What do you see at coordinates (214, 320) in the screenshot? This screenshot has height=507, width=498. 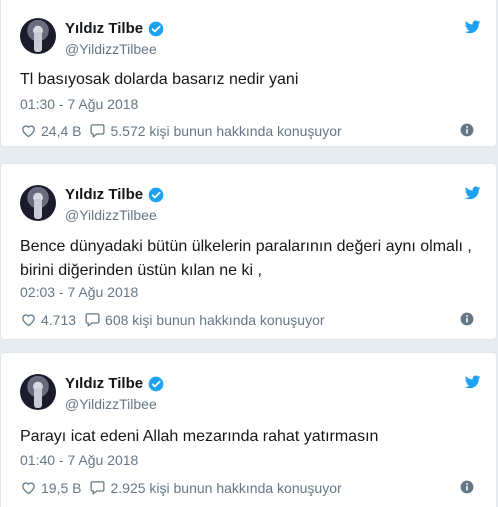 I see `conversation-count: 608 kişi bunun hakkında konuşuyor` at bounding box center [214, 320].